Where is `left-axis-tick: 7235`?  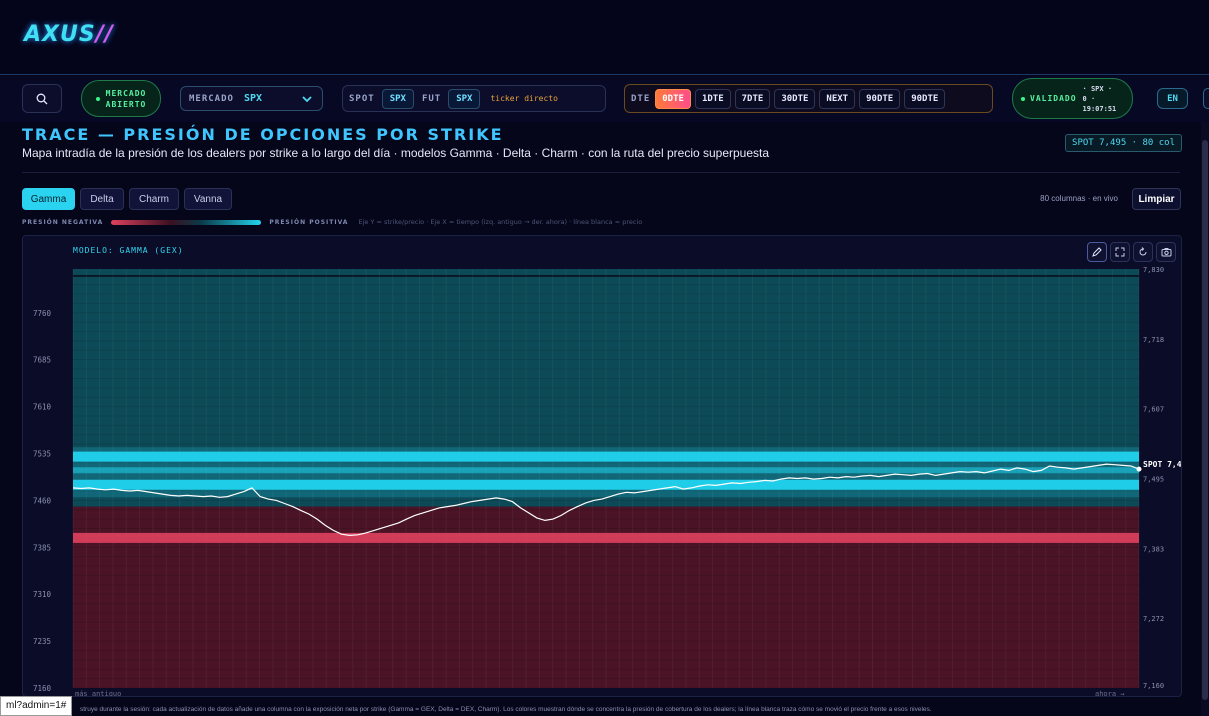
left-axis-tick: 7235 is located at coordinates (42, 641).